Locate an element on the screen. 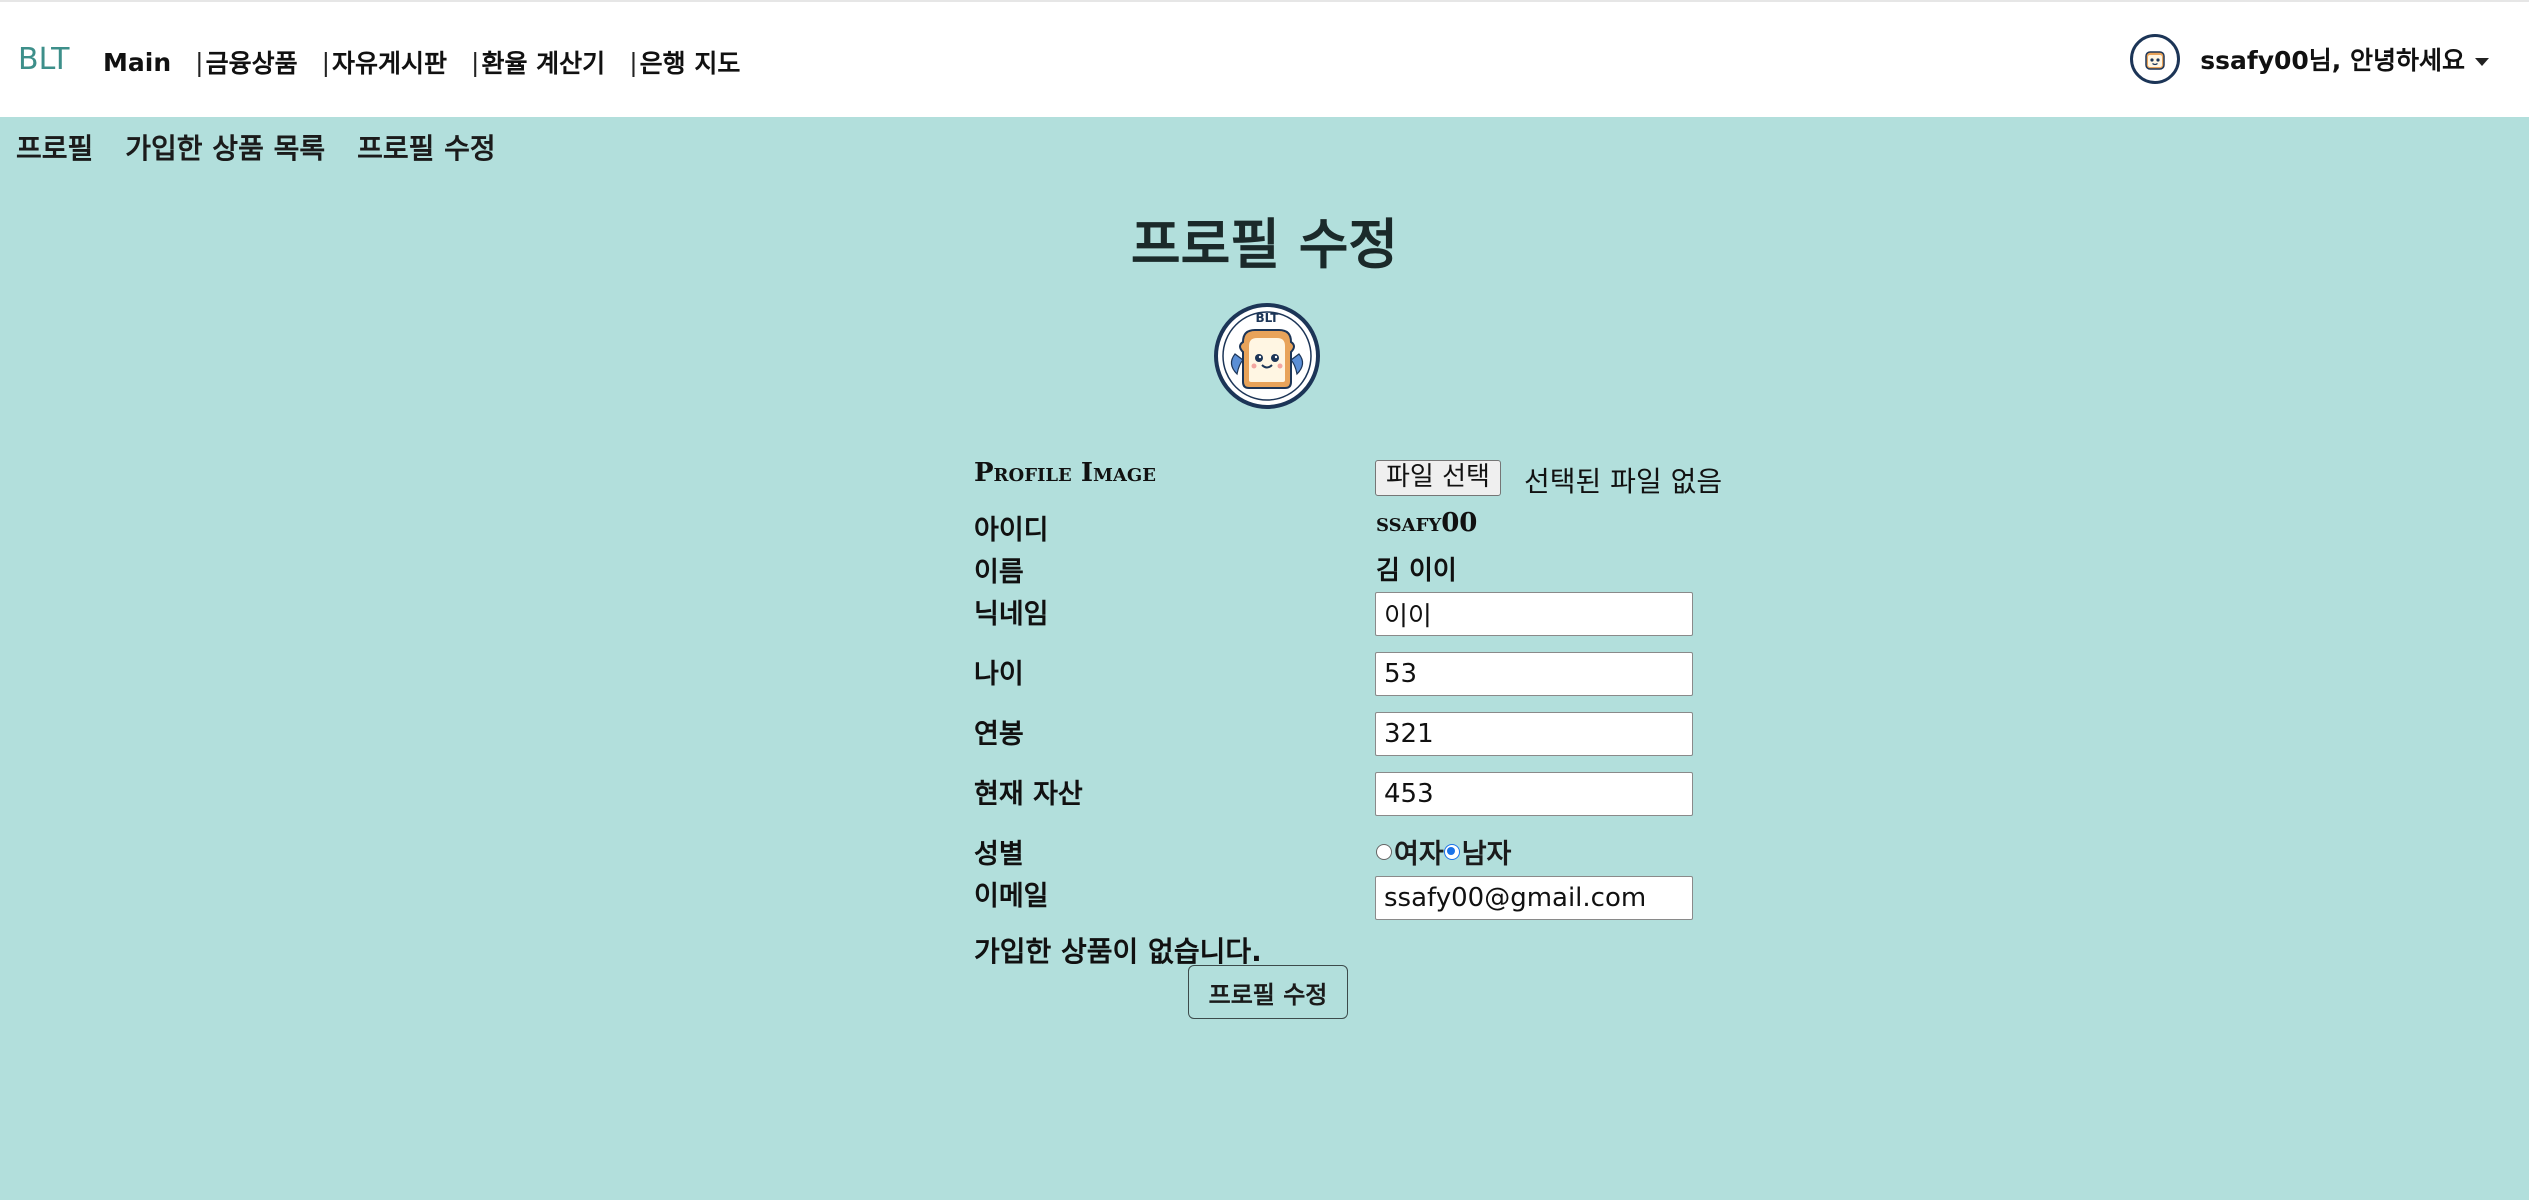  update-profile-button: 프로필 수정 is located at coordinates (1268, 992).